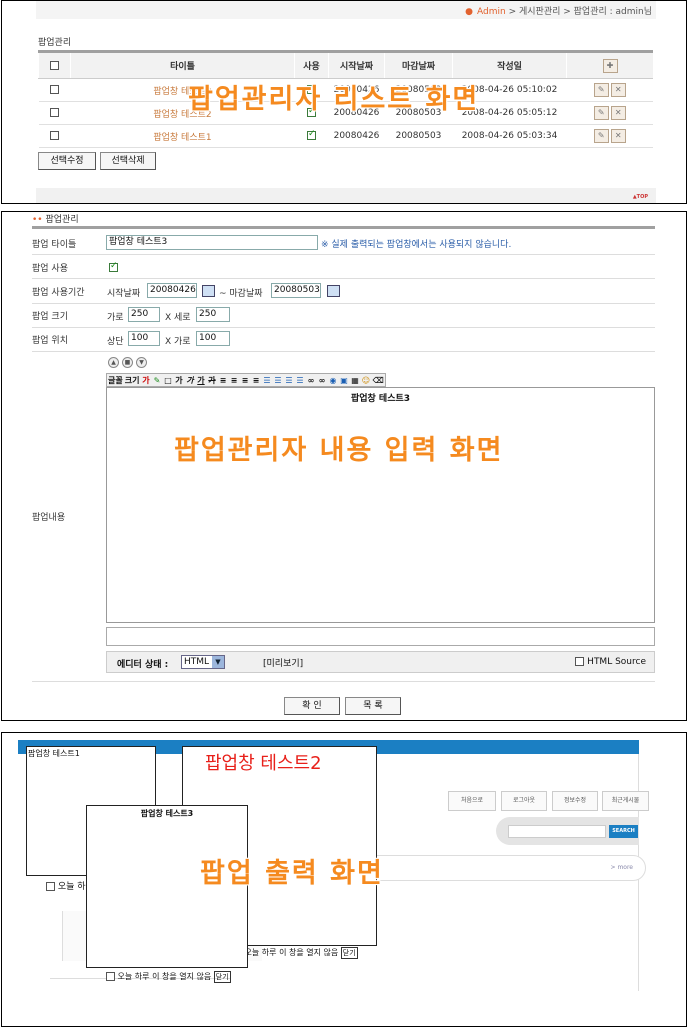 This screenshot has width=688, height=1028. Describe the element at coordinates (244, 380) in the screenshot. I see `align-right-icon: ≡` at that location.